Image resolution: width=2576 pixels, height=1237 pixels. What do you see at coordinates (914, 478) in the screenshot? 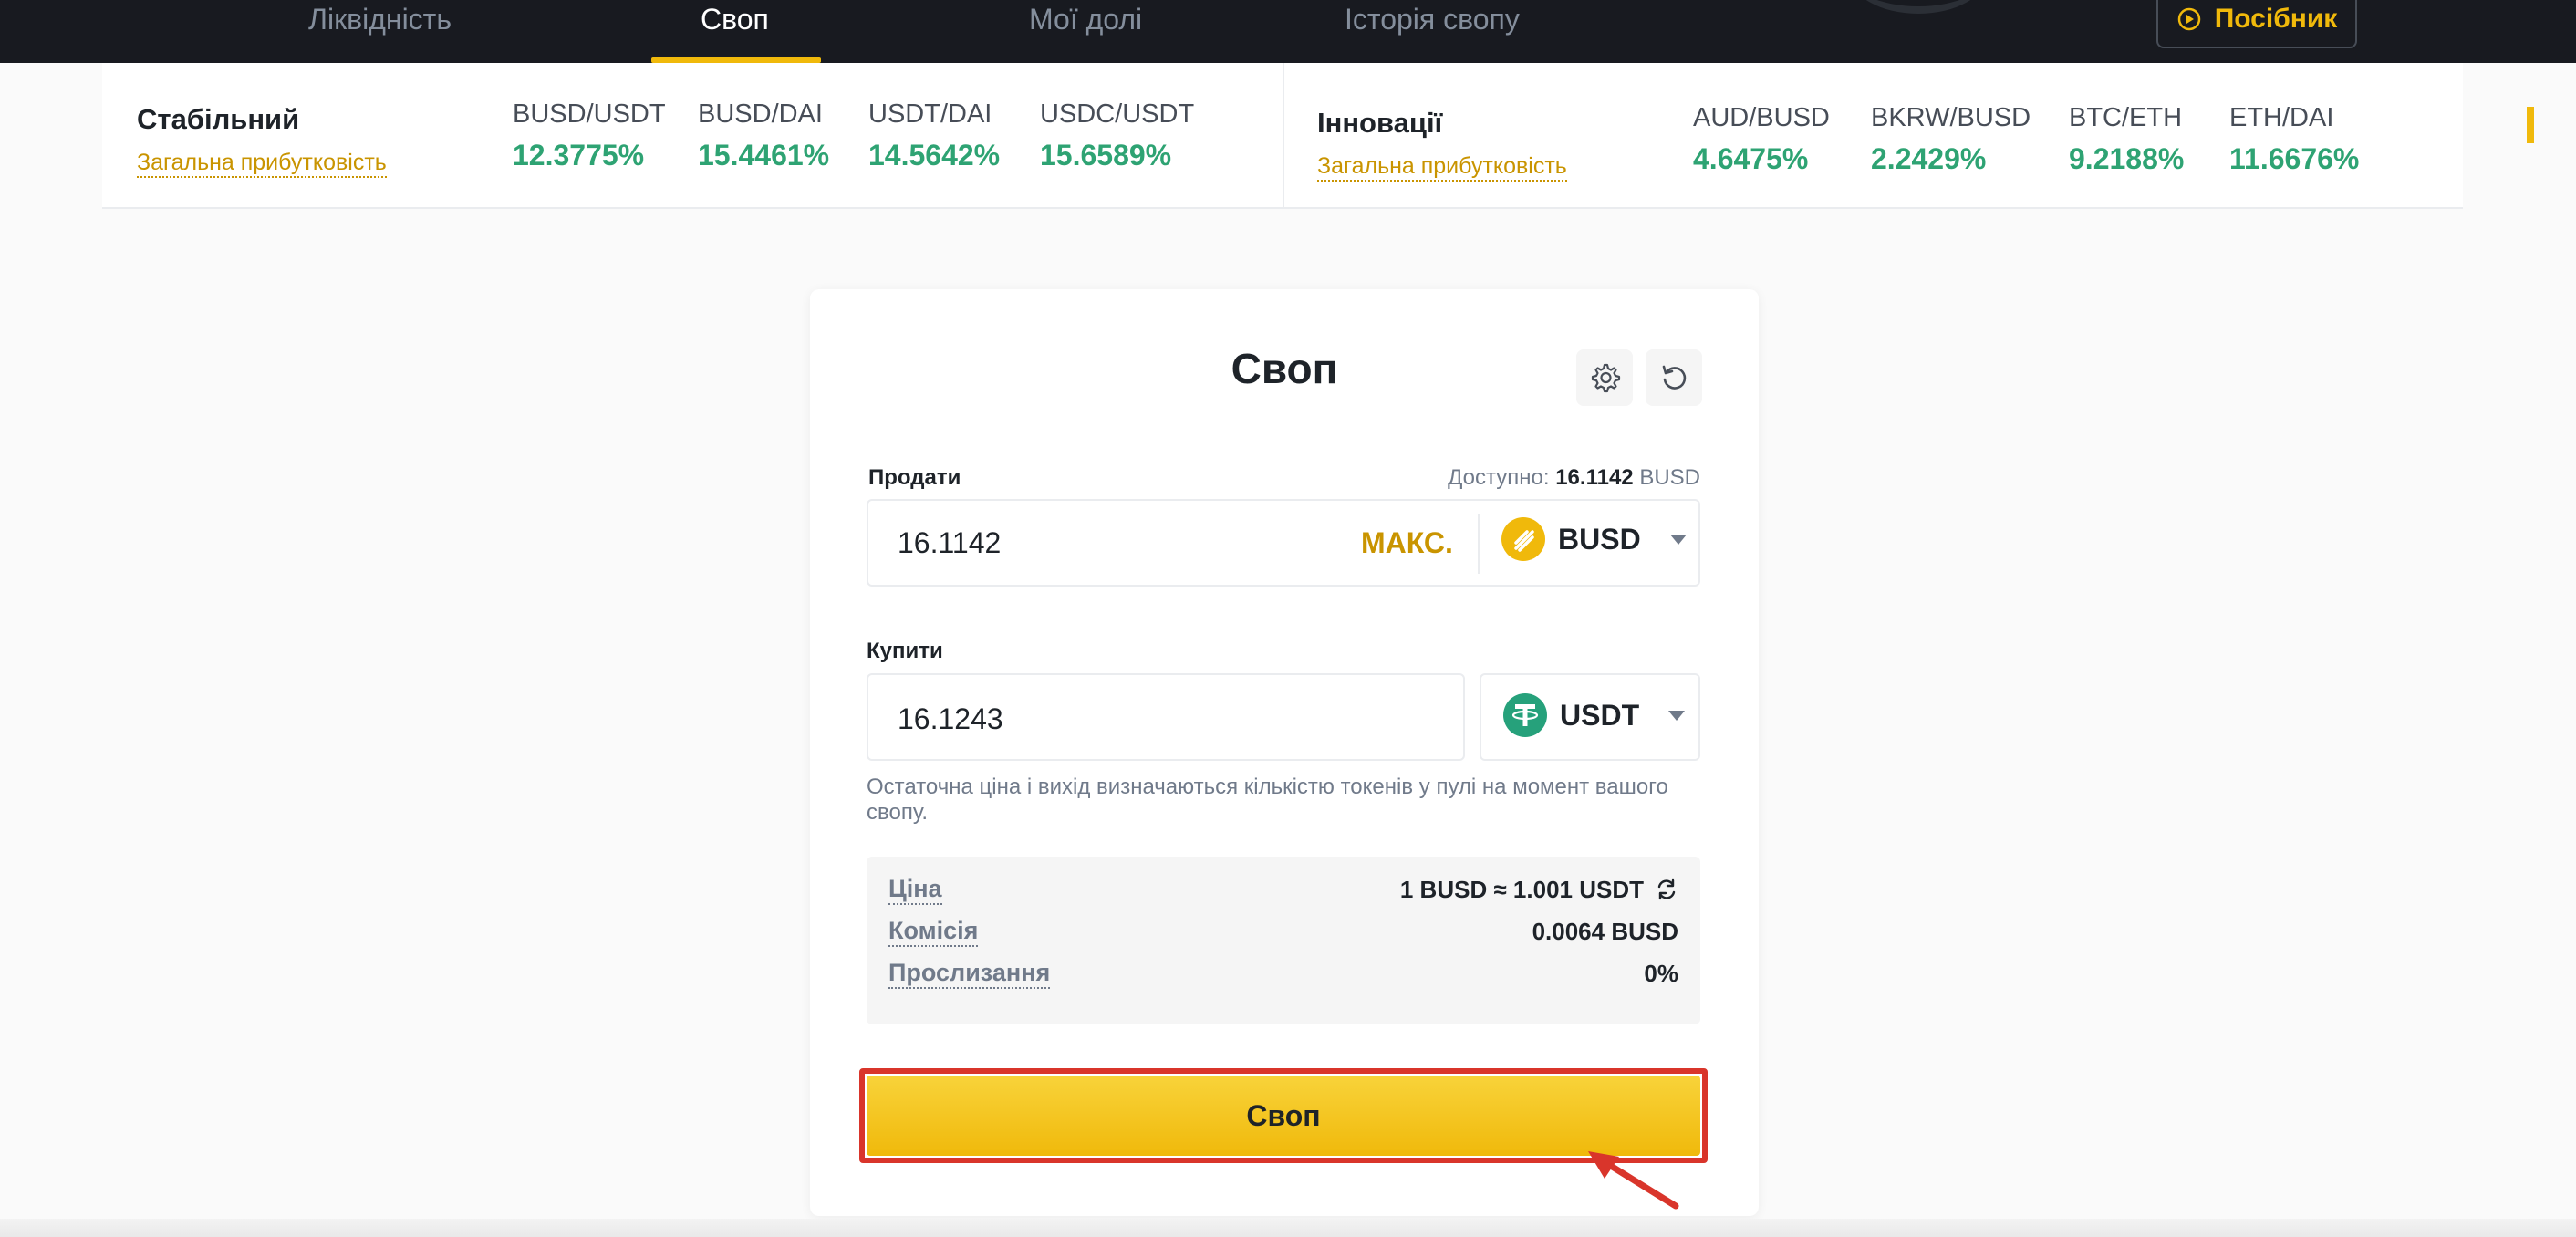
I see `sell-label: Продати` at bounding box center [914, 478].